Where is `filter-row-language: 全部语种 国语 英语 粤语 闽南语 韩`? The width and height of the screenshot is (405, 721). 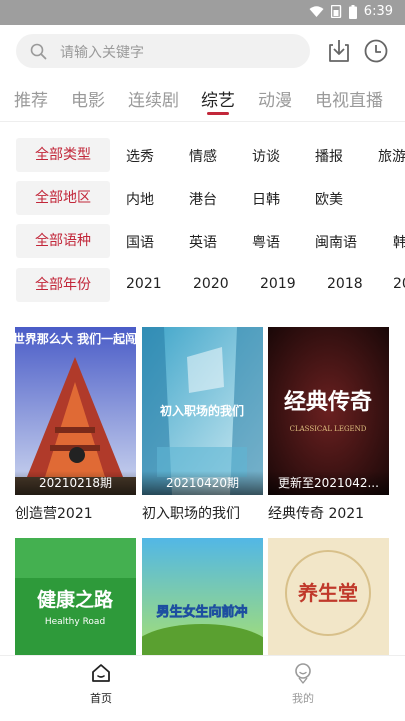
filter-row-language: 全部语种 国语 英语 粤语 闽南语 韩 is located at coordinates (202, 241).